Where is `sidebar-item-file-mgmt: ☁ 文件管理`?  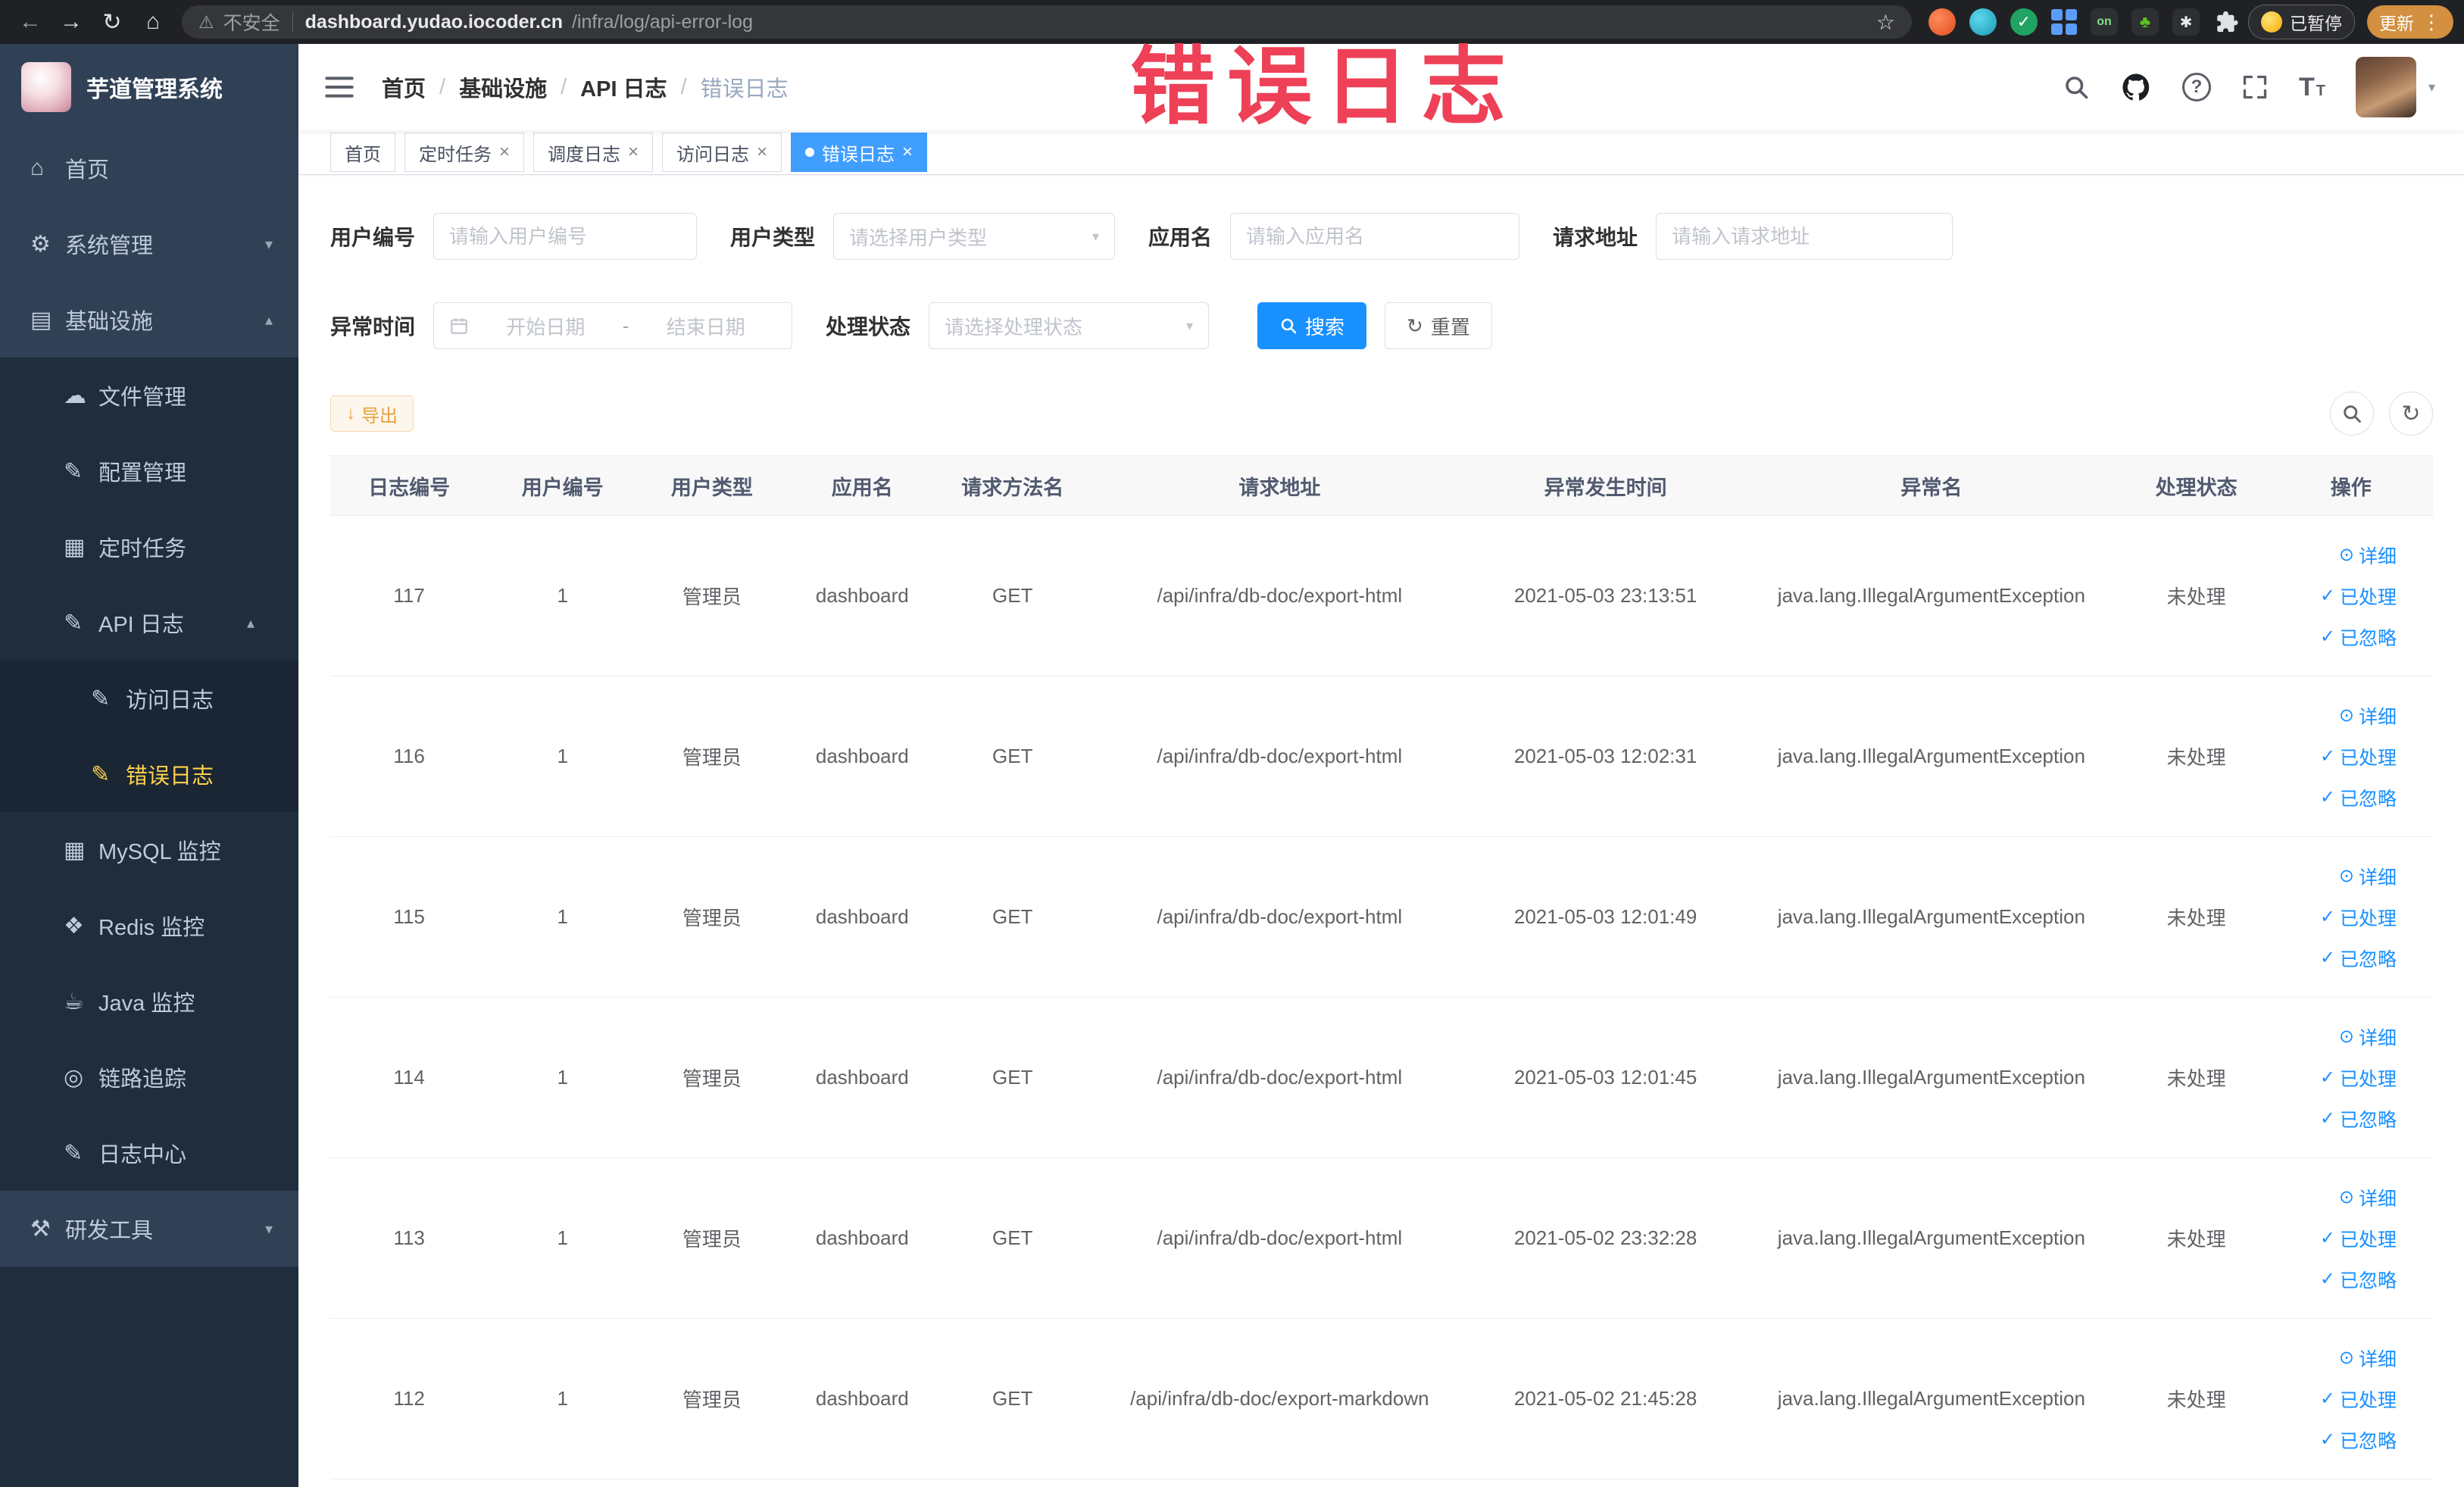
sidebar-item-file-mgmt: ☁ 文件管理 is located at coordinates (149, 395).